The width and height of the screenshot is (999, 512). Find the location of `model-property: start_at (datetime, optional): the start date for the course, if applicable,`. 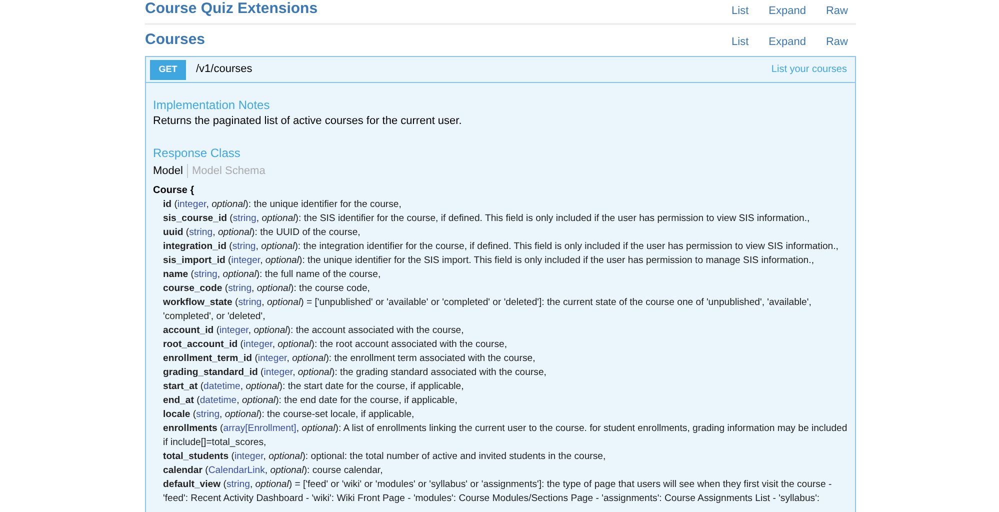

model-property: start_at (datetime, optional): the start date for the course, if applicable, is located at coordinates (314, 387).